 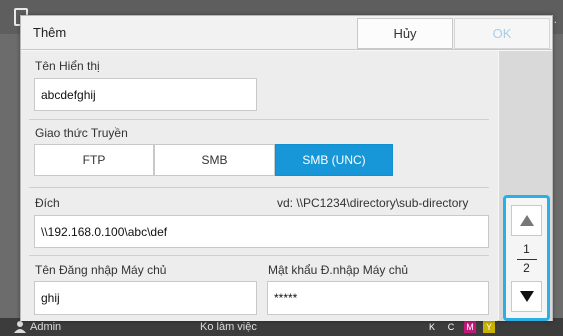 What do you see at coordinates (20, 327) in the screenshot?
I see `user-icon` at bounding box center [20, 327].